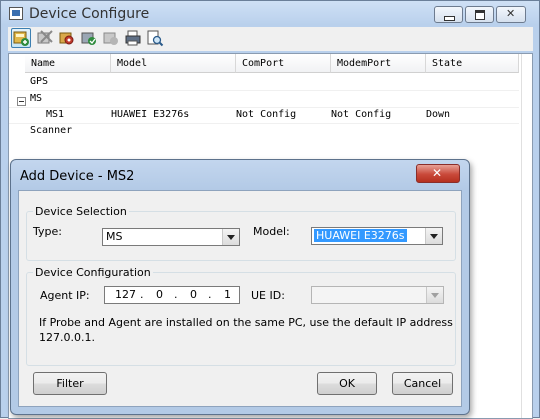 The height and width of the screenshot is (419, 540). Describe the element at coordinates (270, 14) in the screenshot. I see `title-bar: Device Configure` at that location.